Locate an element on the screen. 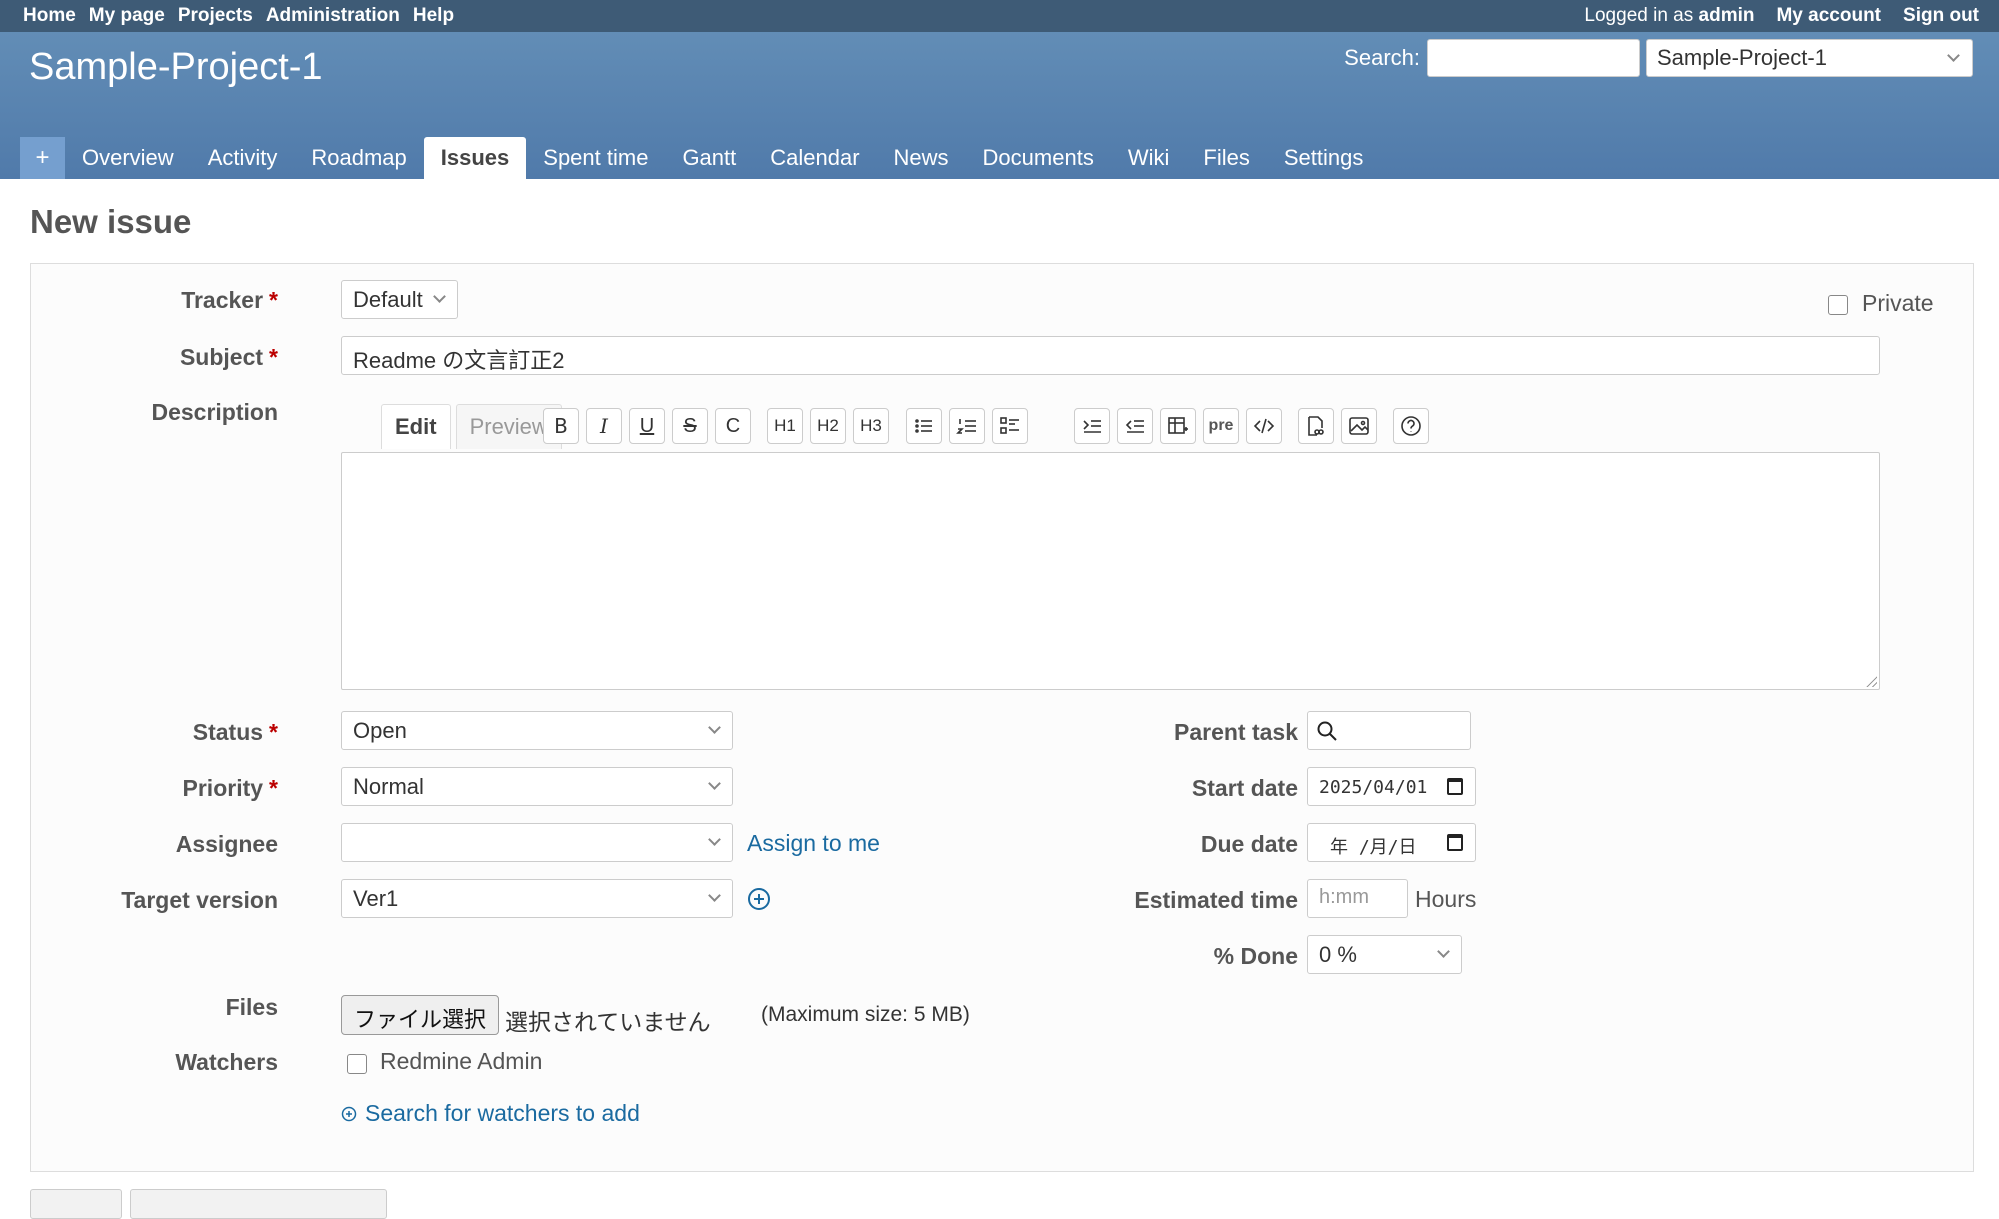 The width and height of the screenshot is (1999, 1219). parent-task-label: Parent task is located at coordinates (1235, 732).